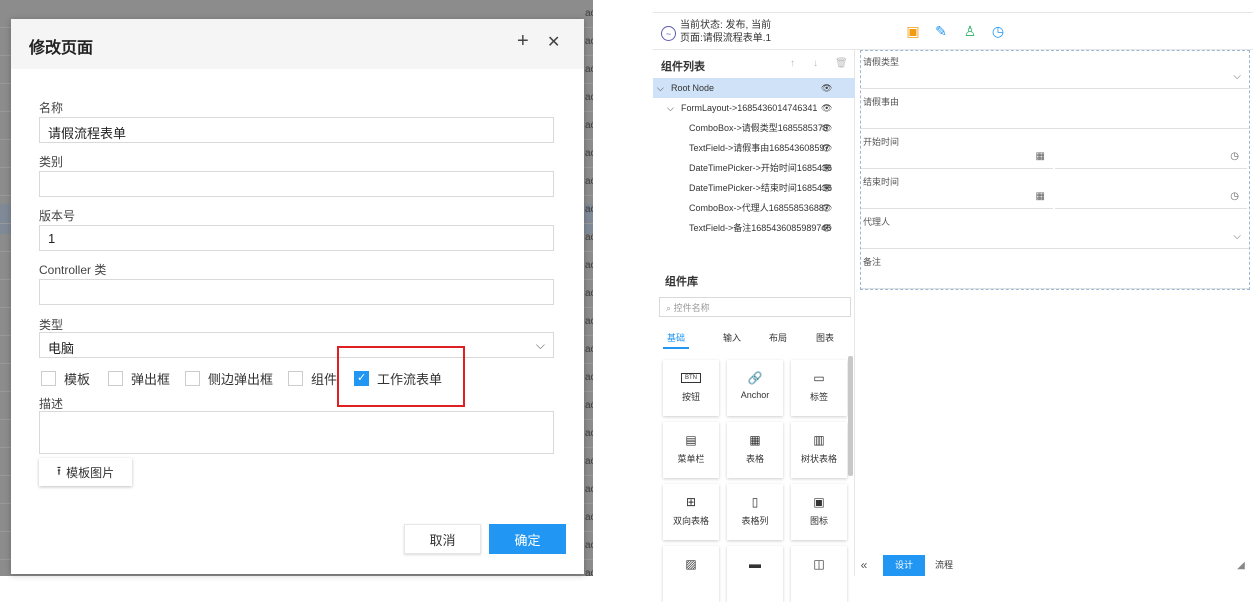 The height and width of the screenshot is (602, 1253). What do you see at coordinates (691, 440) in the screenshot?
I see `component-tile-icon: ▤` at bounding box center [691, 440].